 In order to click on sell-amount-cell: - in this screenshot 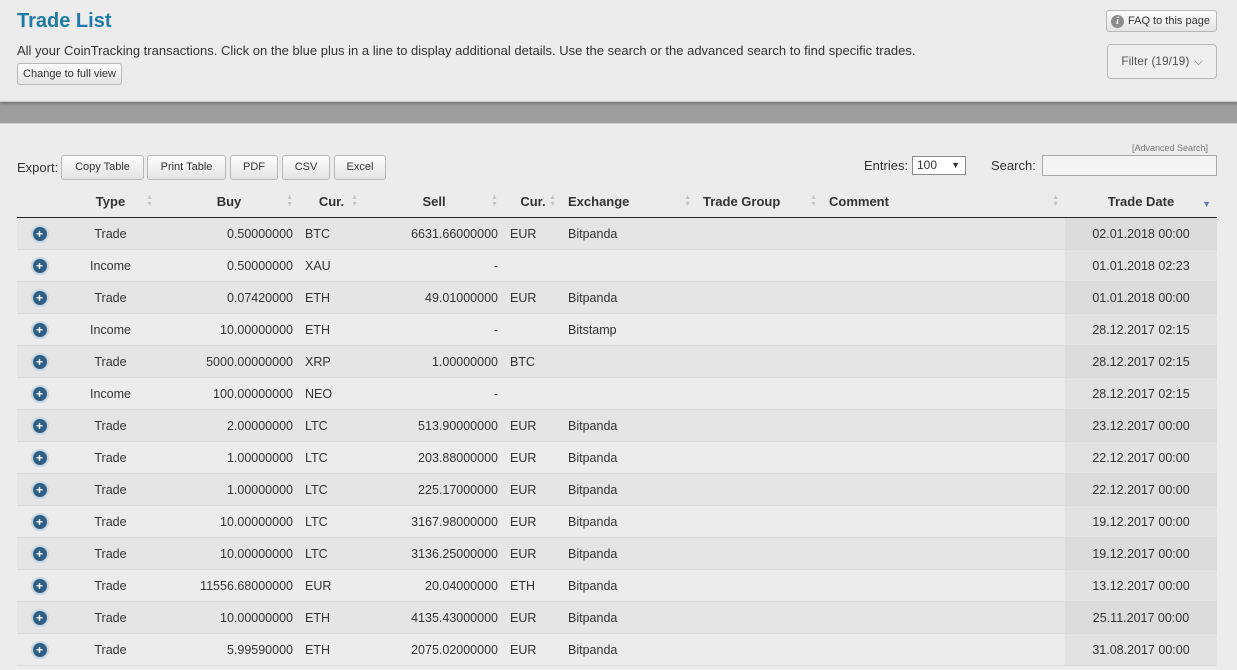, I will do `click(434, 265)`.